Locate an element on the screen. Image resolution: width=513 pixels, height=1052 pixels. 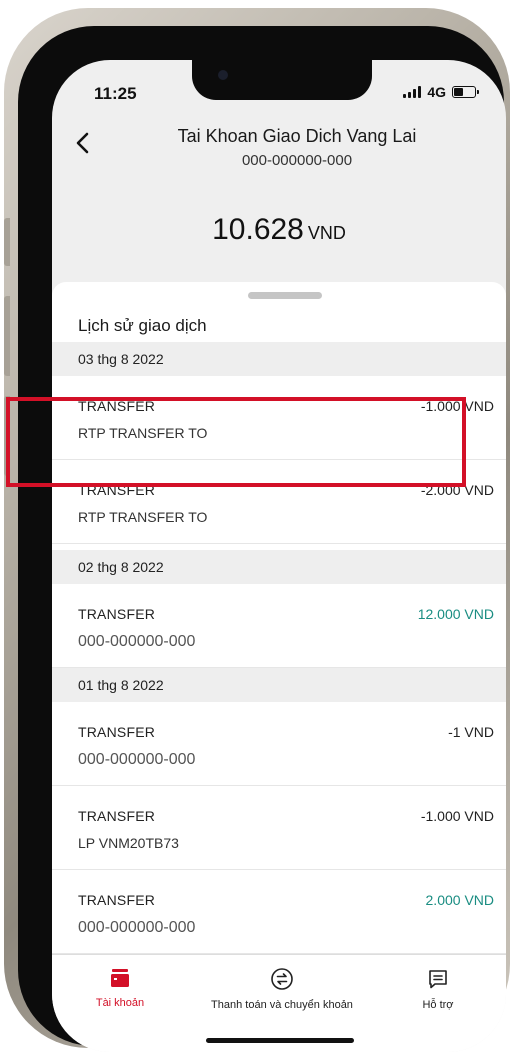
chat-icon is located at coordinates (438, 979).